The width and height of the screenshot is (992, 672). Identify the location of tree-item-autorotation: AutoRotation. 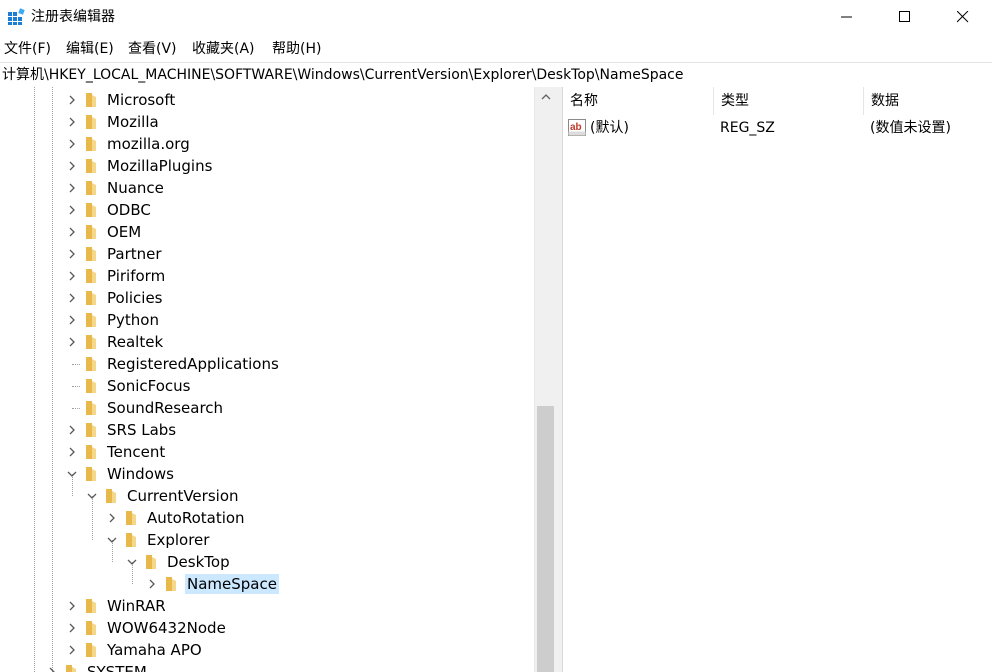
(267, 518).